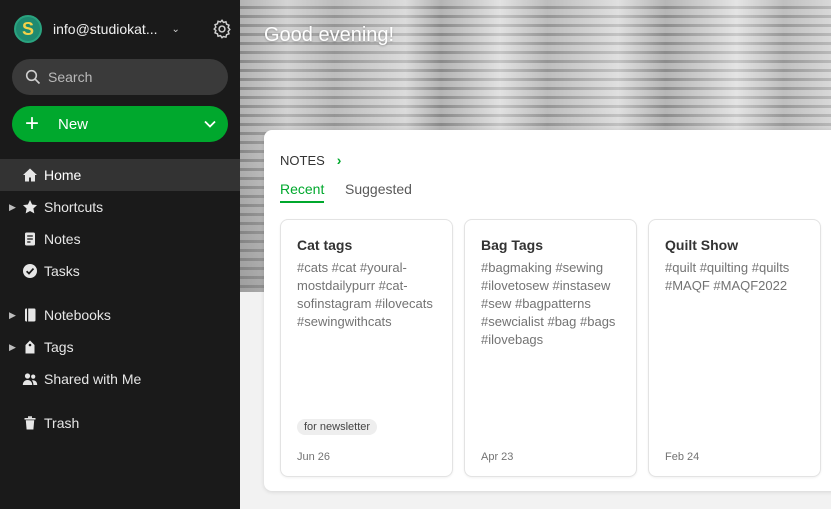  Describe the element at coordinates (210, 124) in the screenshot. I see `chevron-down-icon` at that location.